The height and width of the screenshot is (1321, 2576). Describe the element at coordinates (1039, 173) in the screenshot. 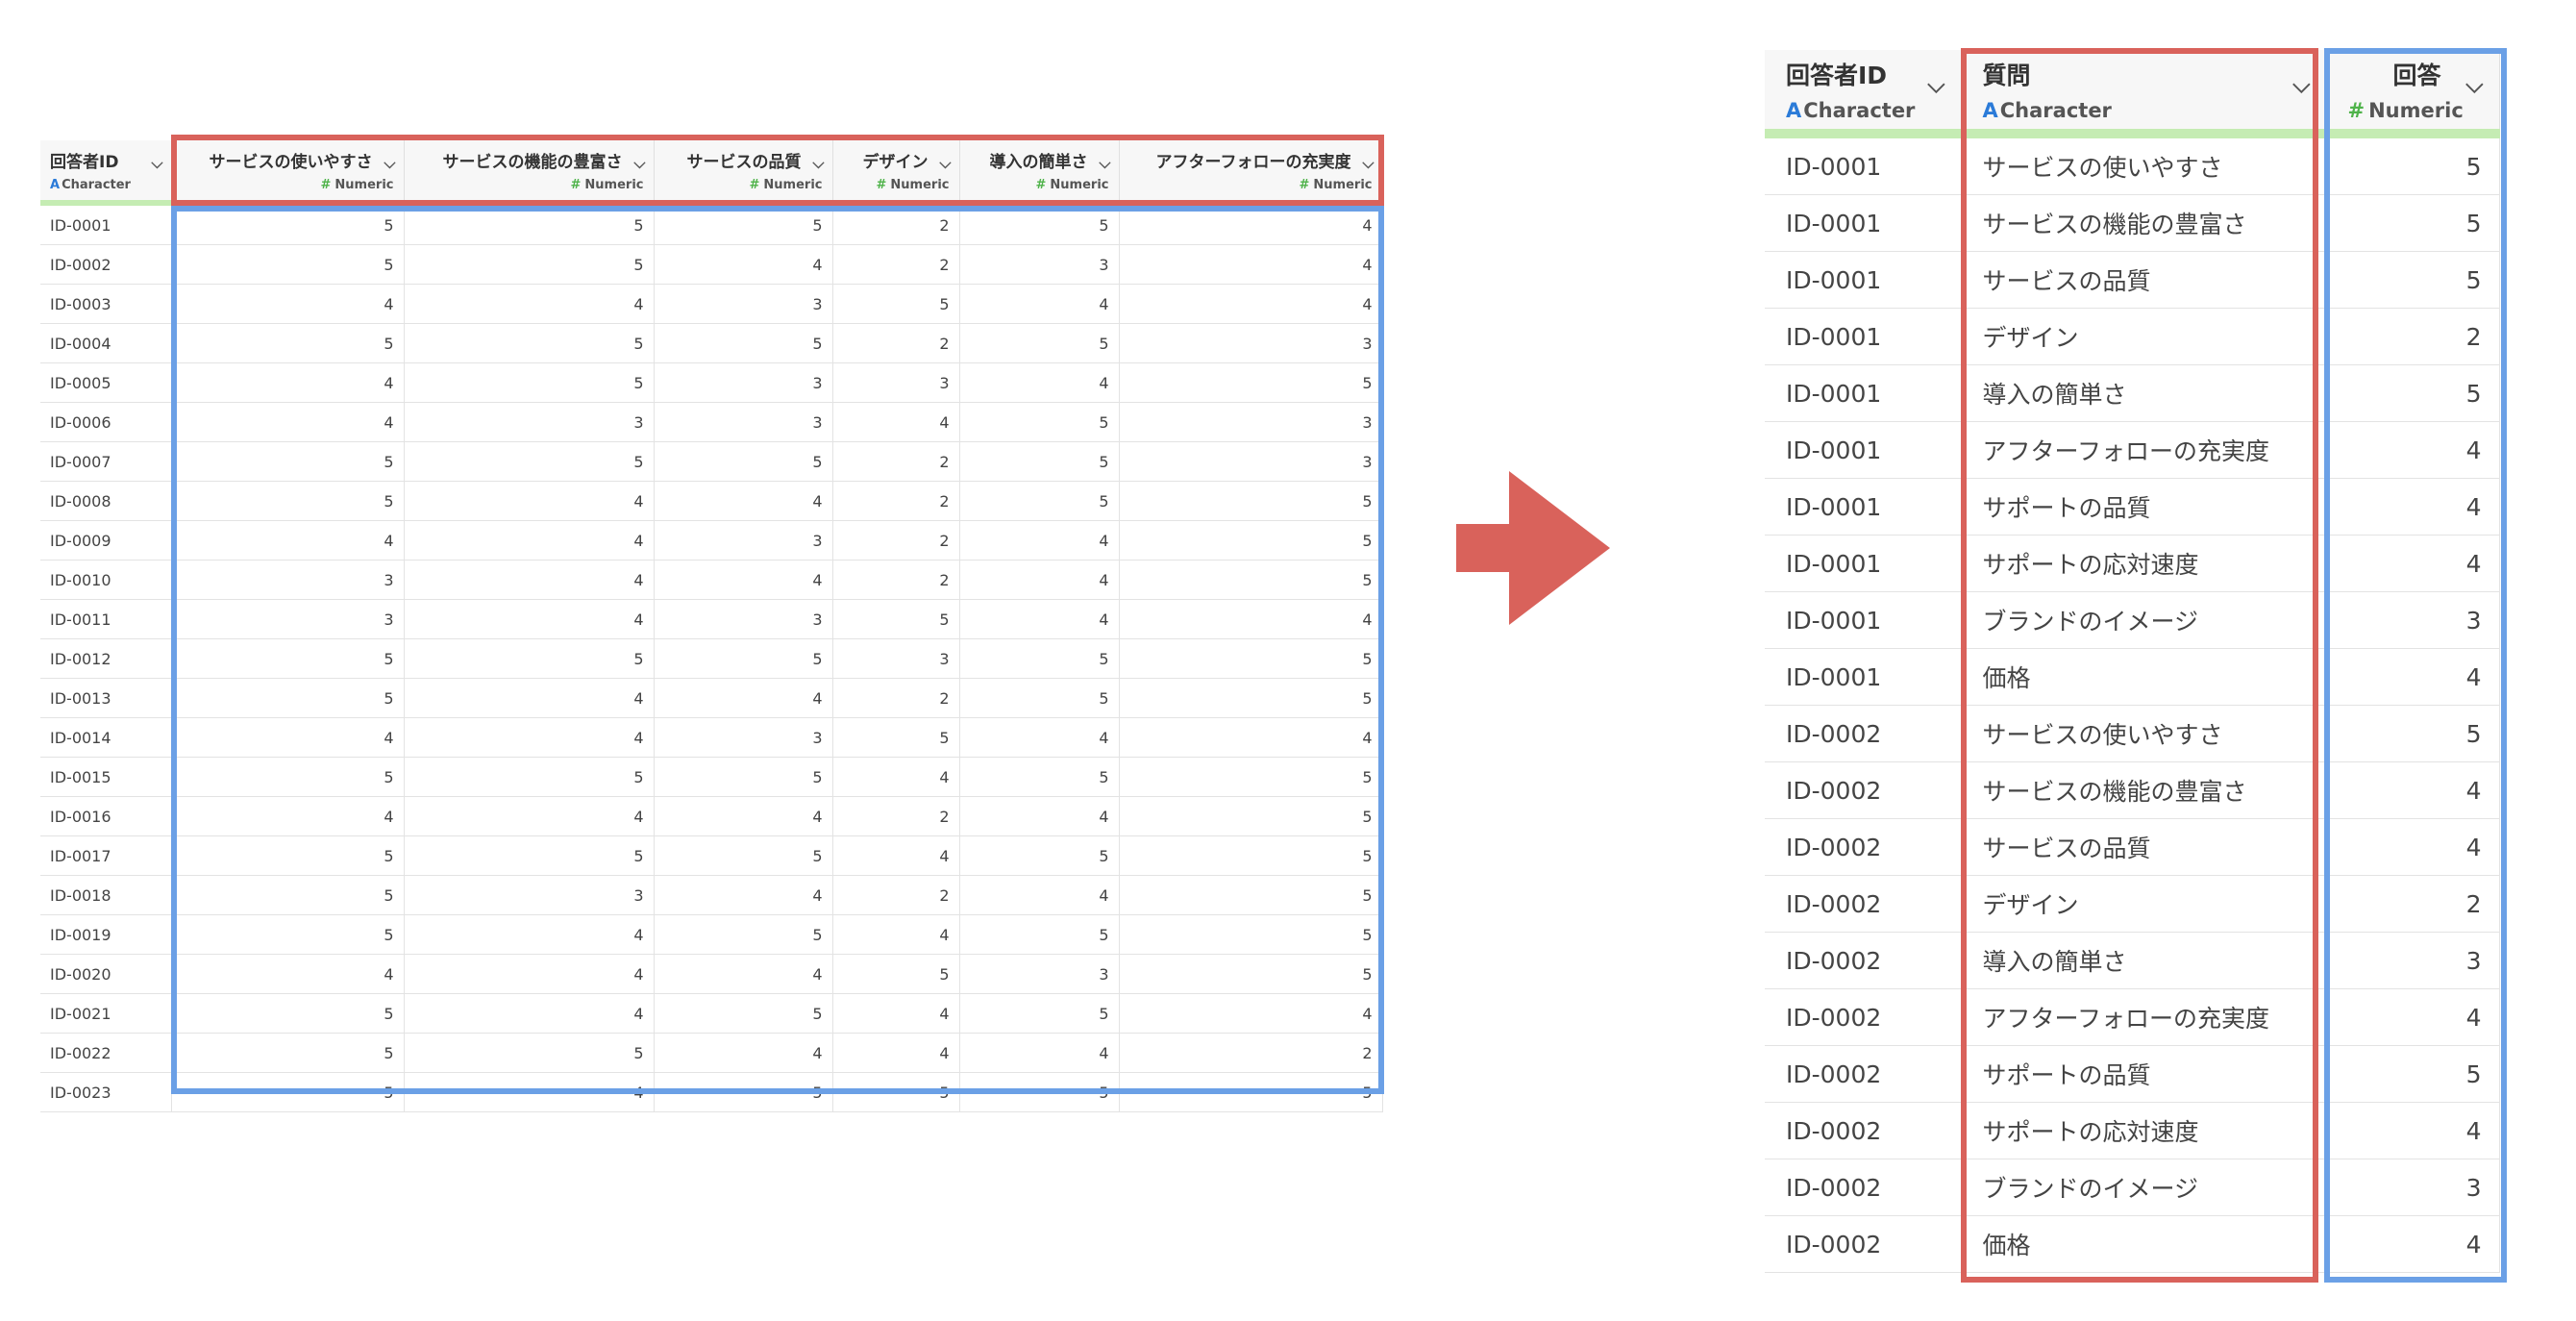

I see `wide-column-header: 導入の簡単さ # Numeric ⌵` at that location.